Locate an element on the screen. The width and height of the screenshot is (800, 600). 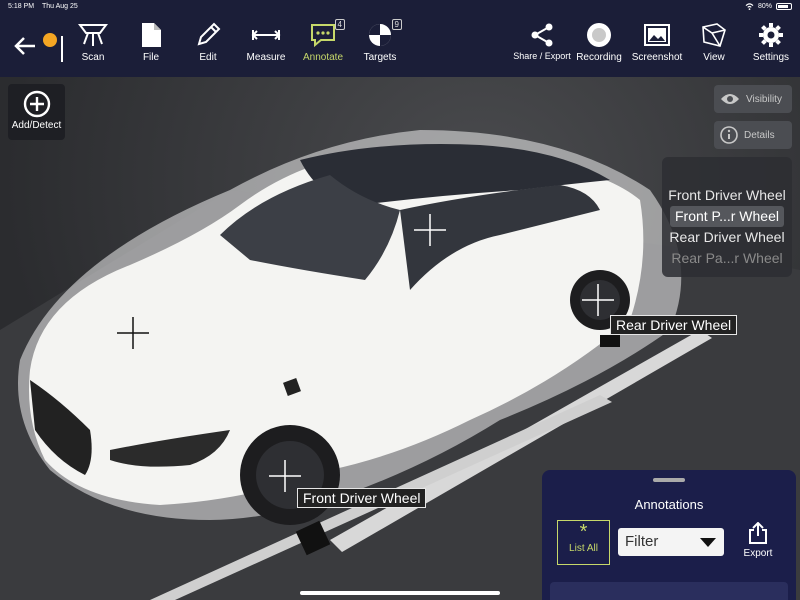
calibration-target is located at coordinates (610, 341).